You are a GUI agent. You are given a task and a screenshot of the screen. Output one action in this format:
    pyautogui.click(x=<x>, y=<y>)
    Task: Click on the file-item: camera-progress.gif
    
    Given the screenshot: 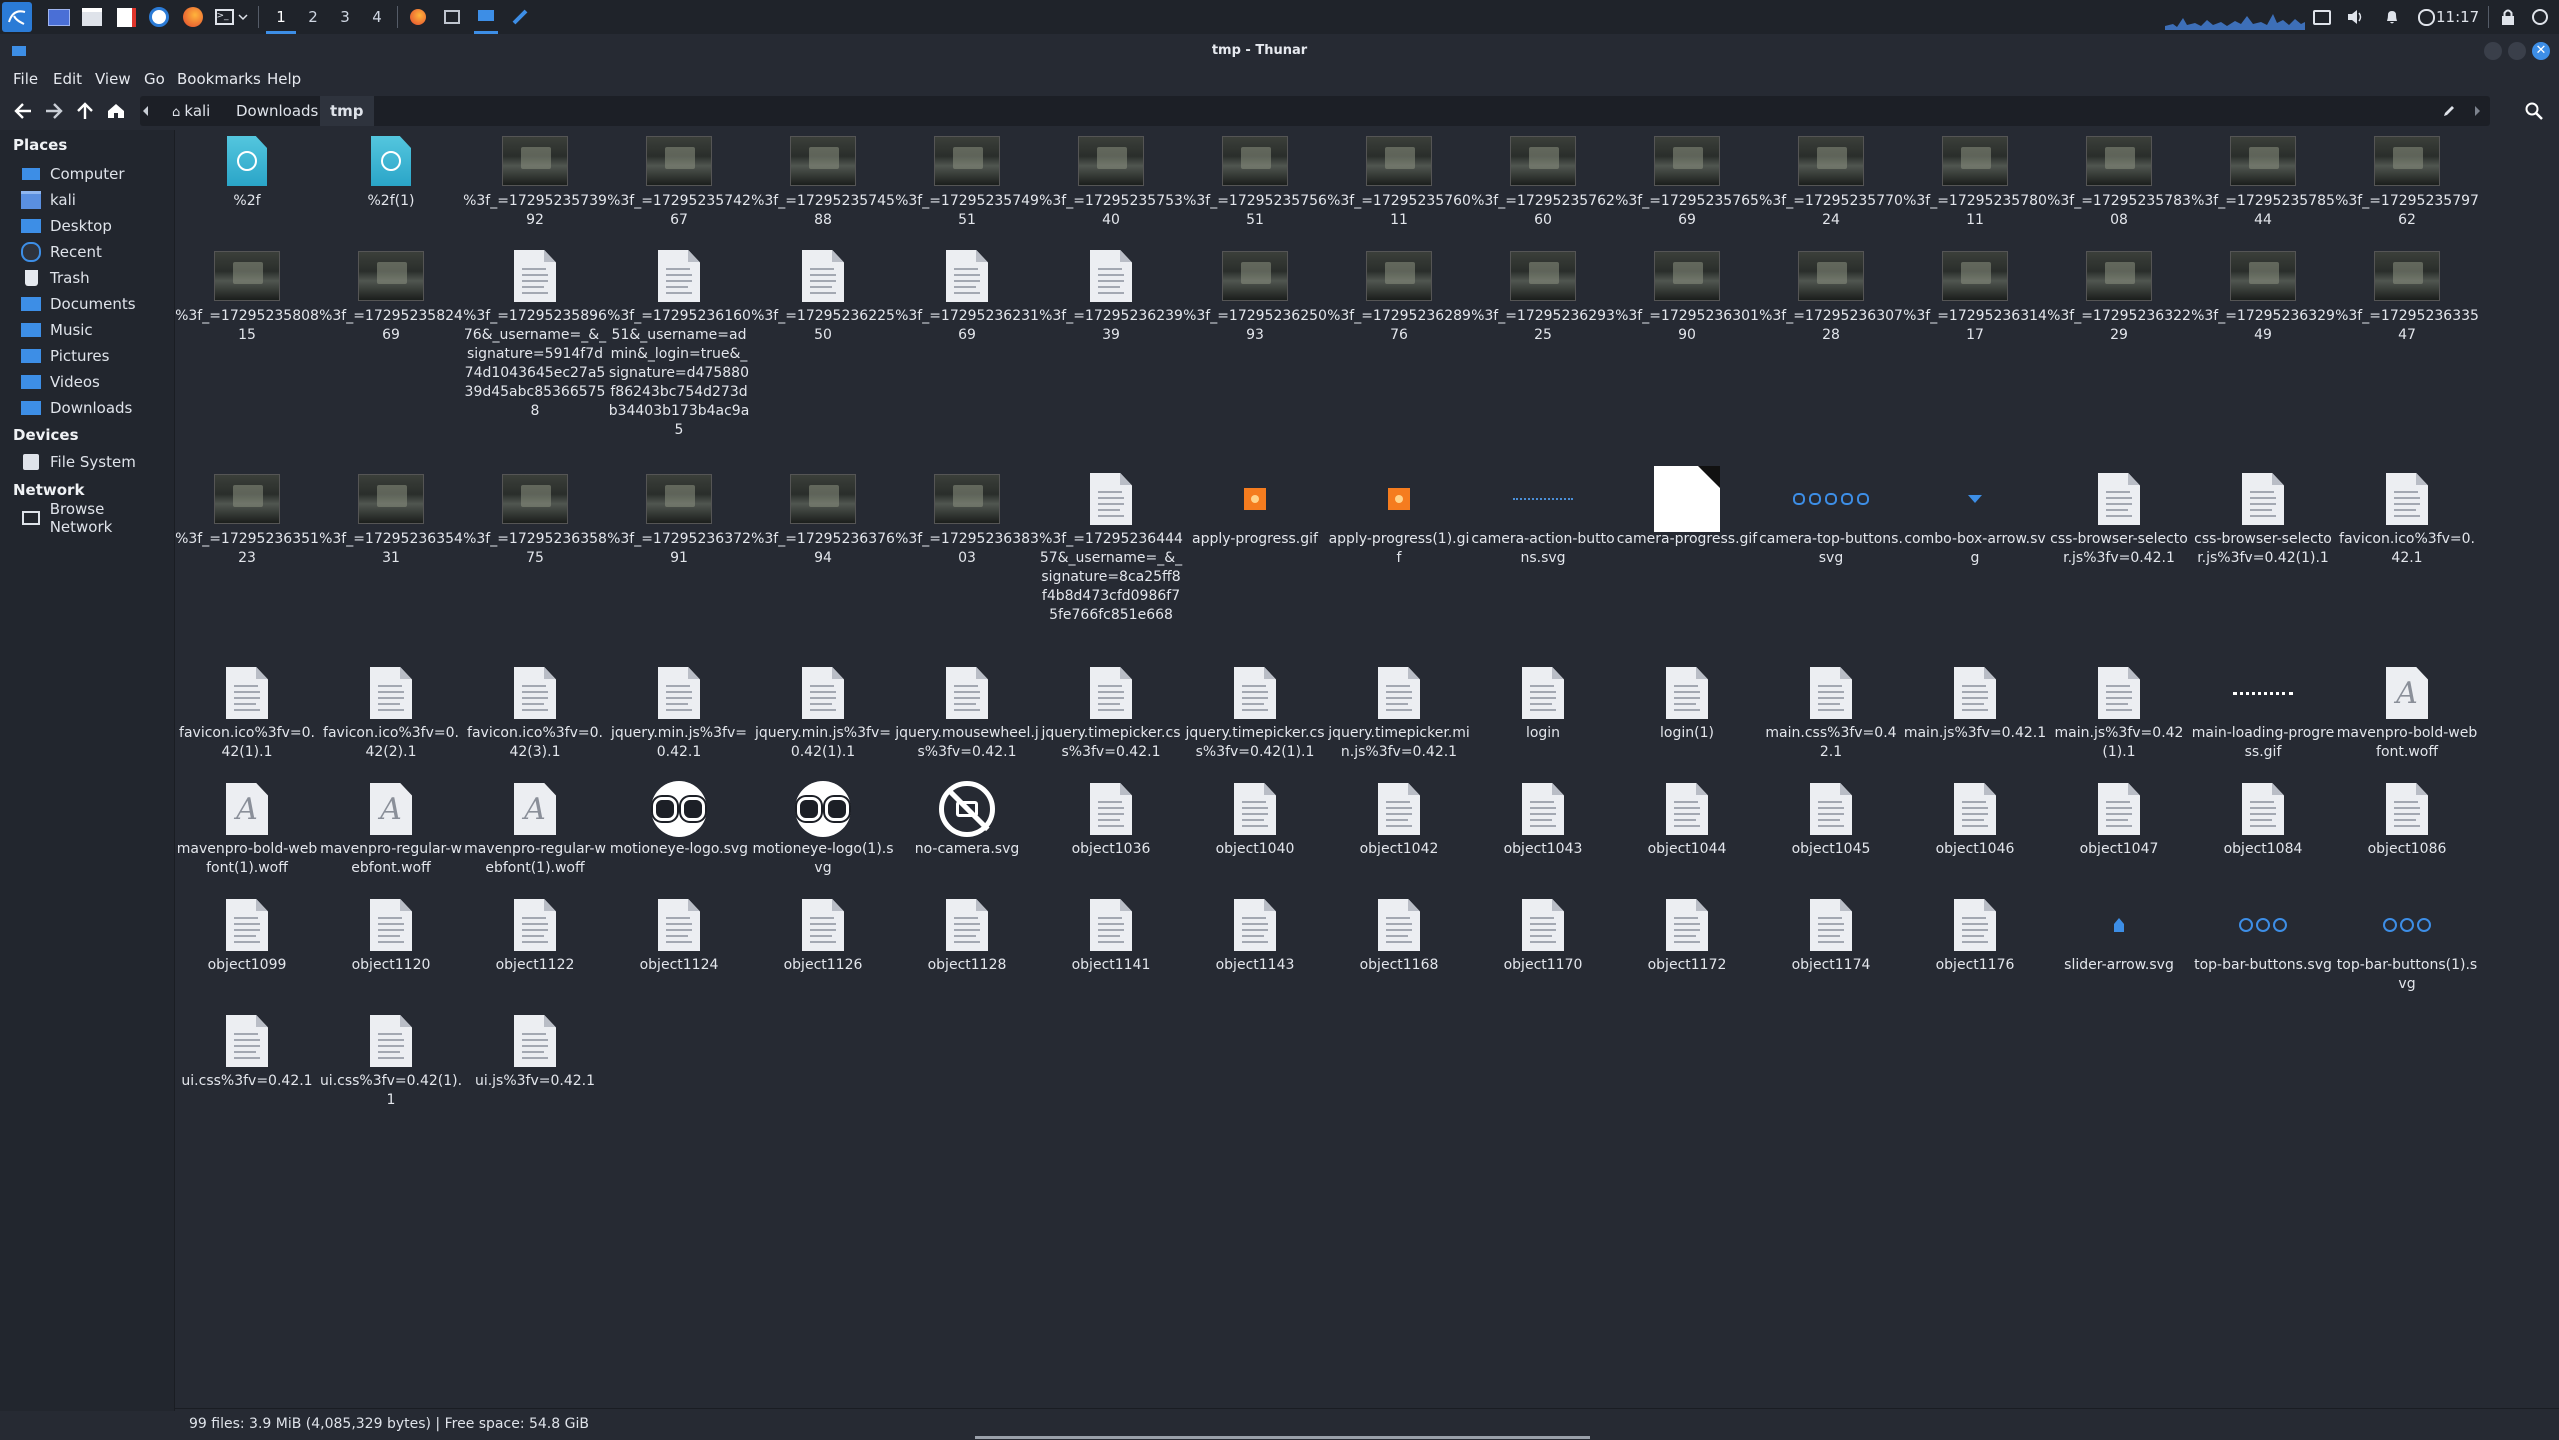 What is the action you would take?
    pyautogui.click(x=1687, y=507)
    